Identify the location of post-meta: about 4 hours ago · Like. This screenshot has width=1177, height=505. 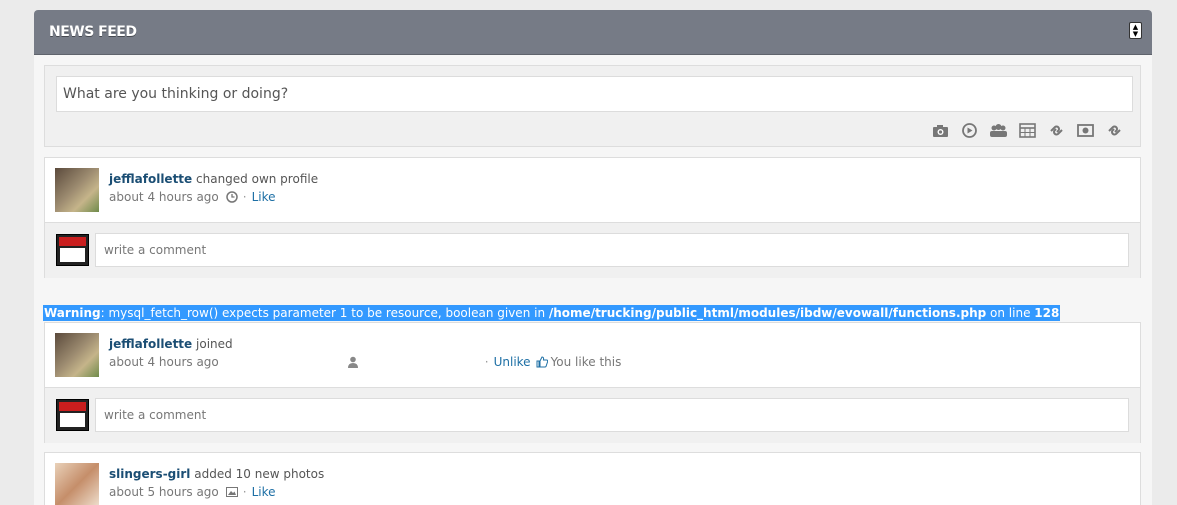
(192, 197).